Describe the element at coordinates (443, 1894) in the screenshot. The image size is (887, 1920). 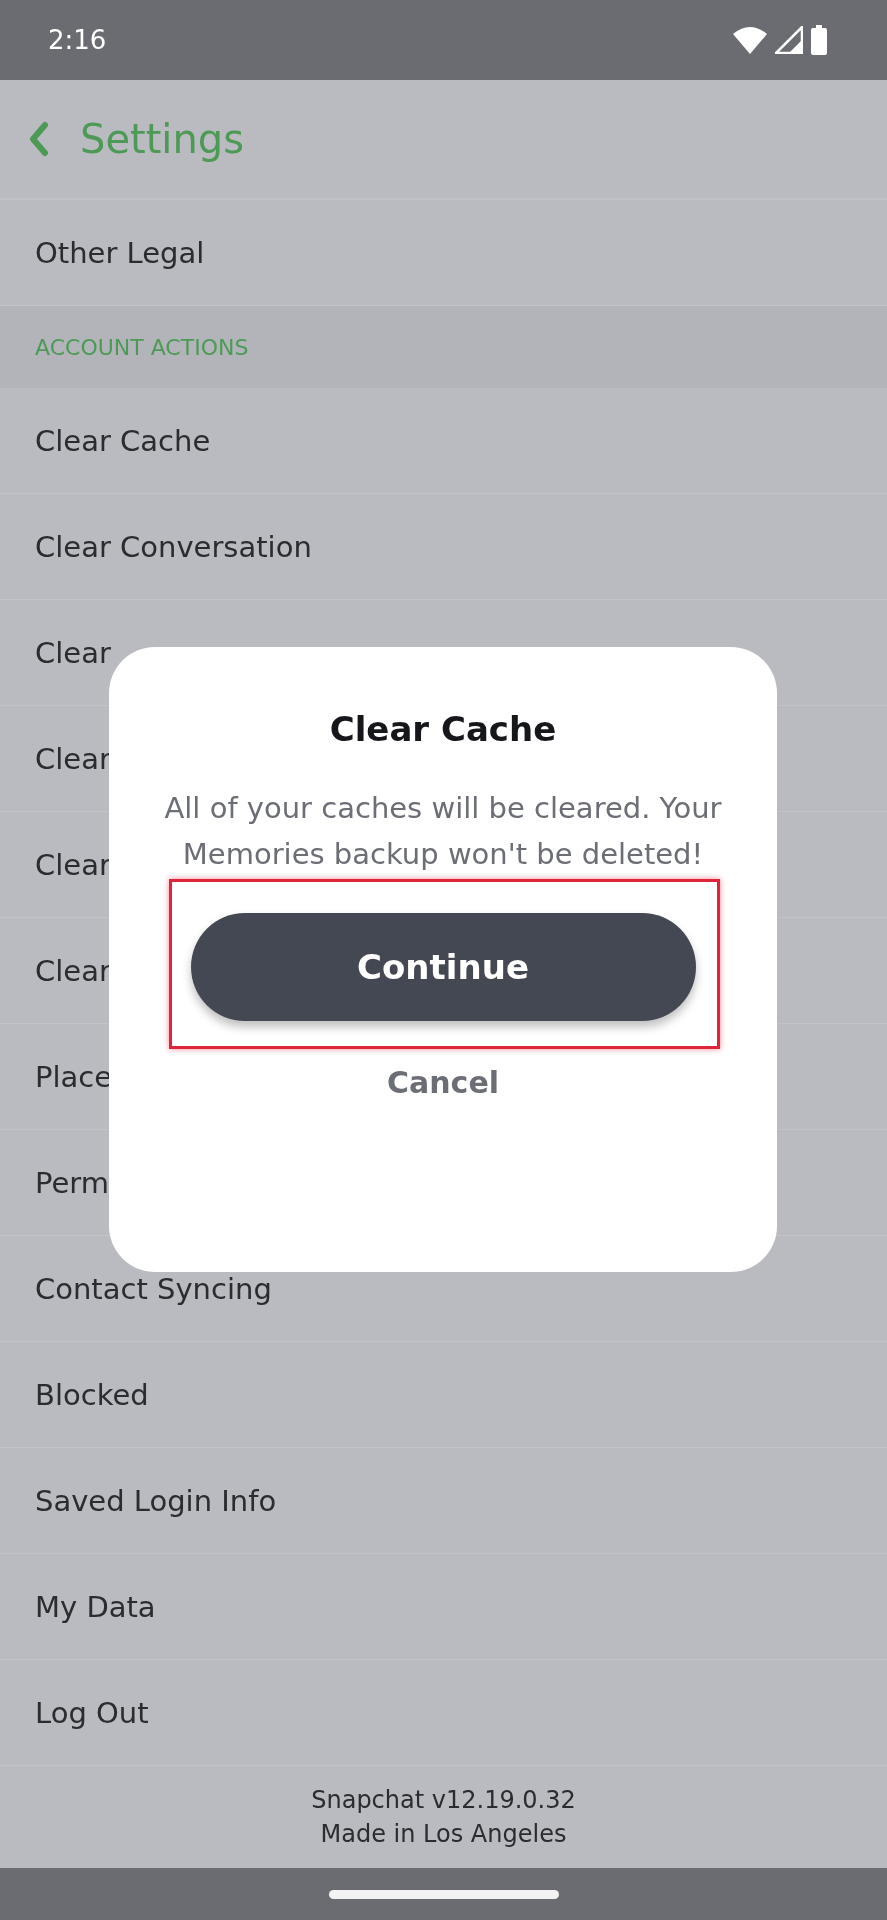
I see `home-indicator` at that location.